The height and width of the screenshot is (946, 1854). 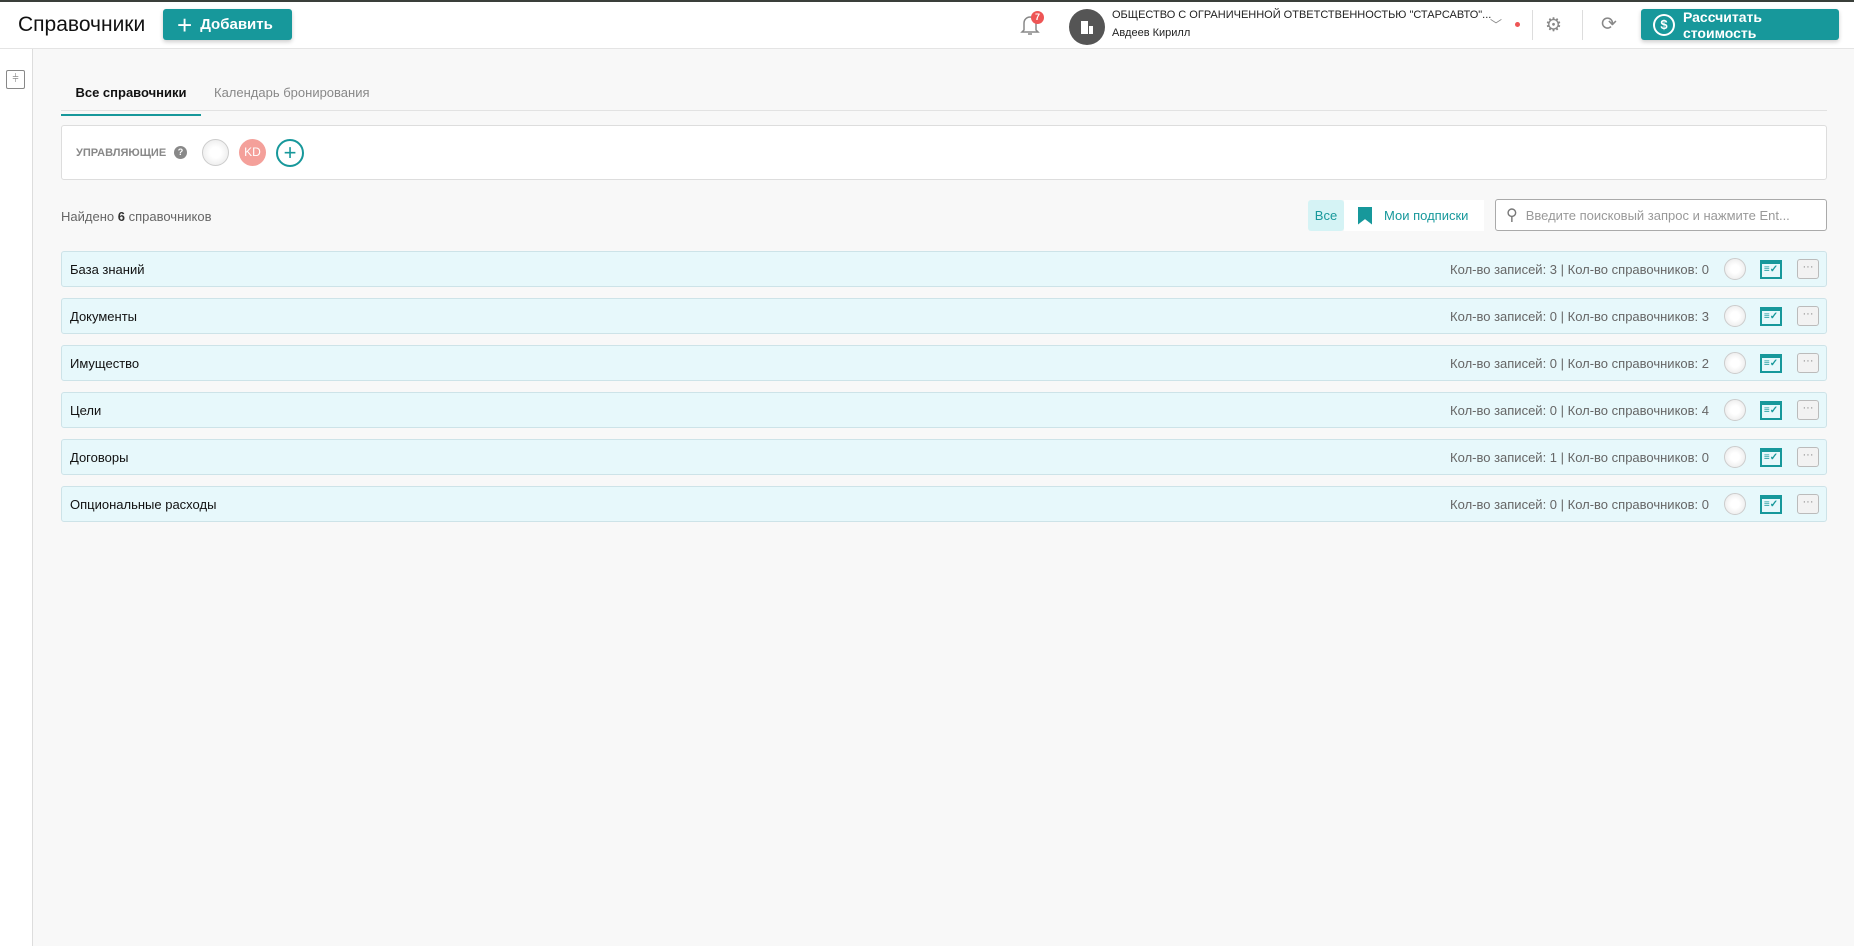 I want to click on filter-sliders-icon: ⫩, so click(x=15, y=79).